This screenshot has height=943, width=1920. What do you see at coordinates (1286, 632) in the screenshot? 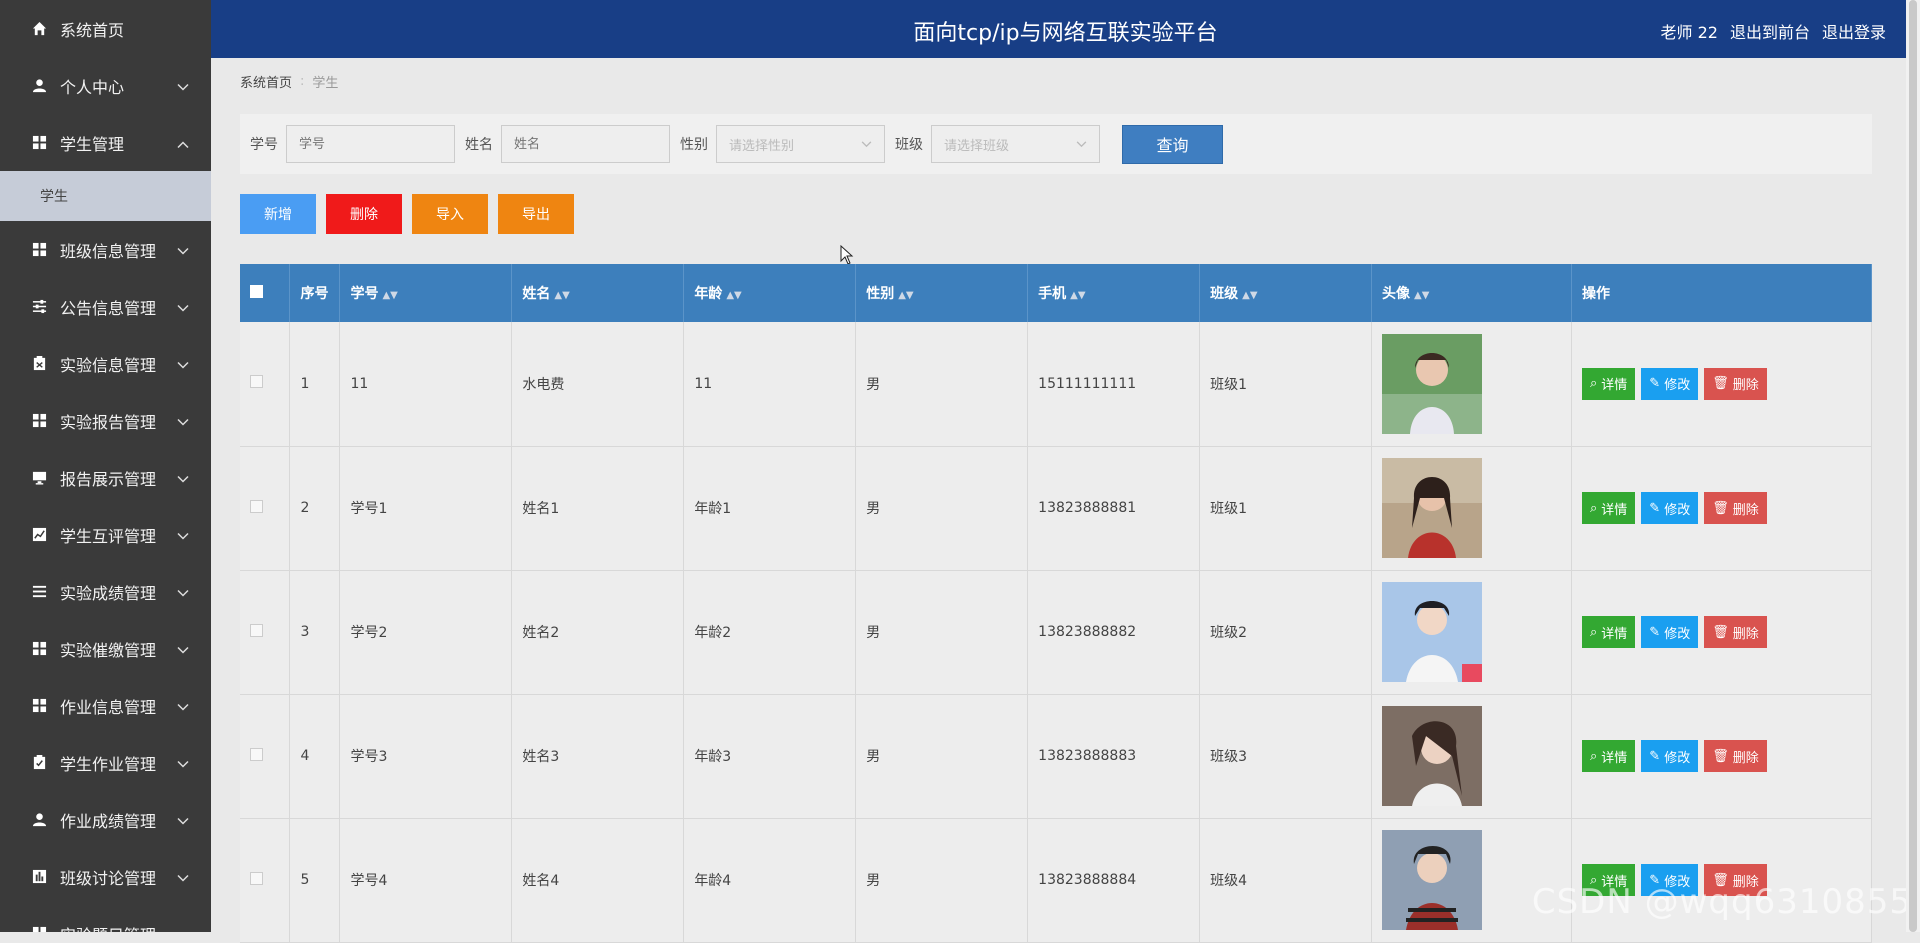
I see `class-cell: 班级2` at bounding box center [1286, 632].